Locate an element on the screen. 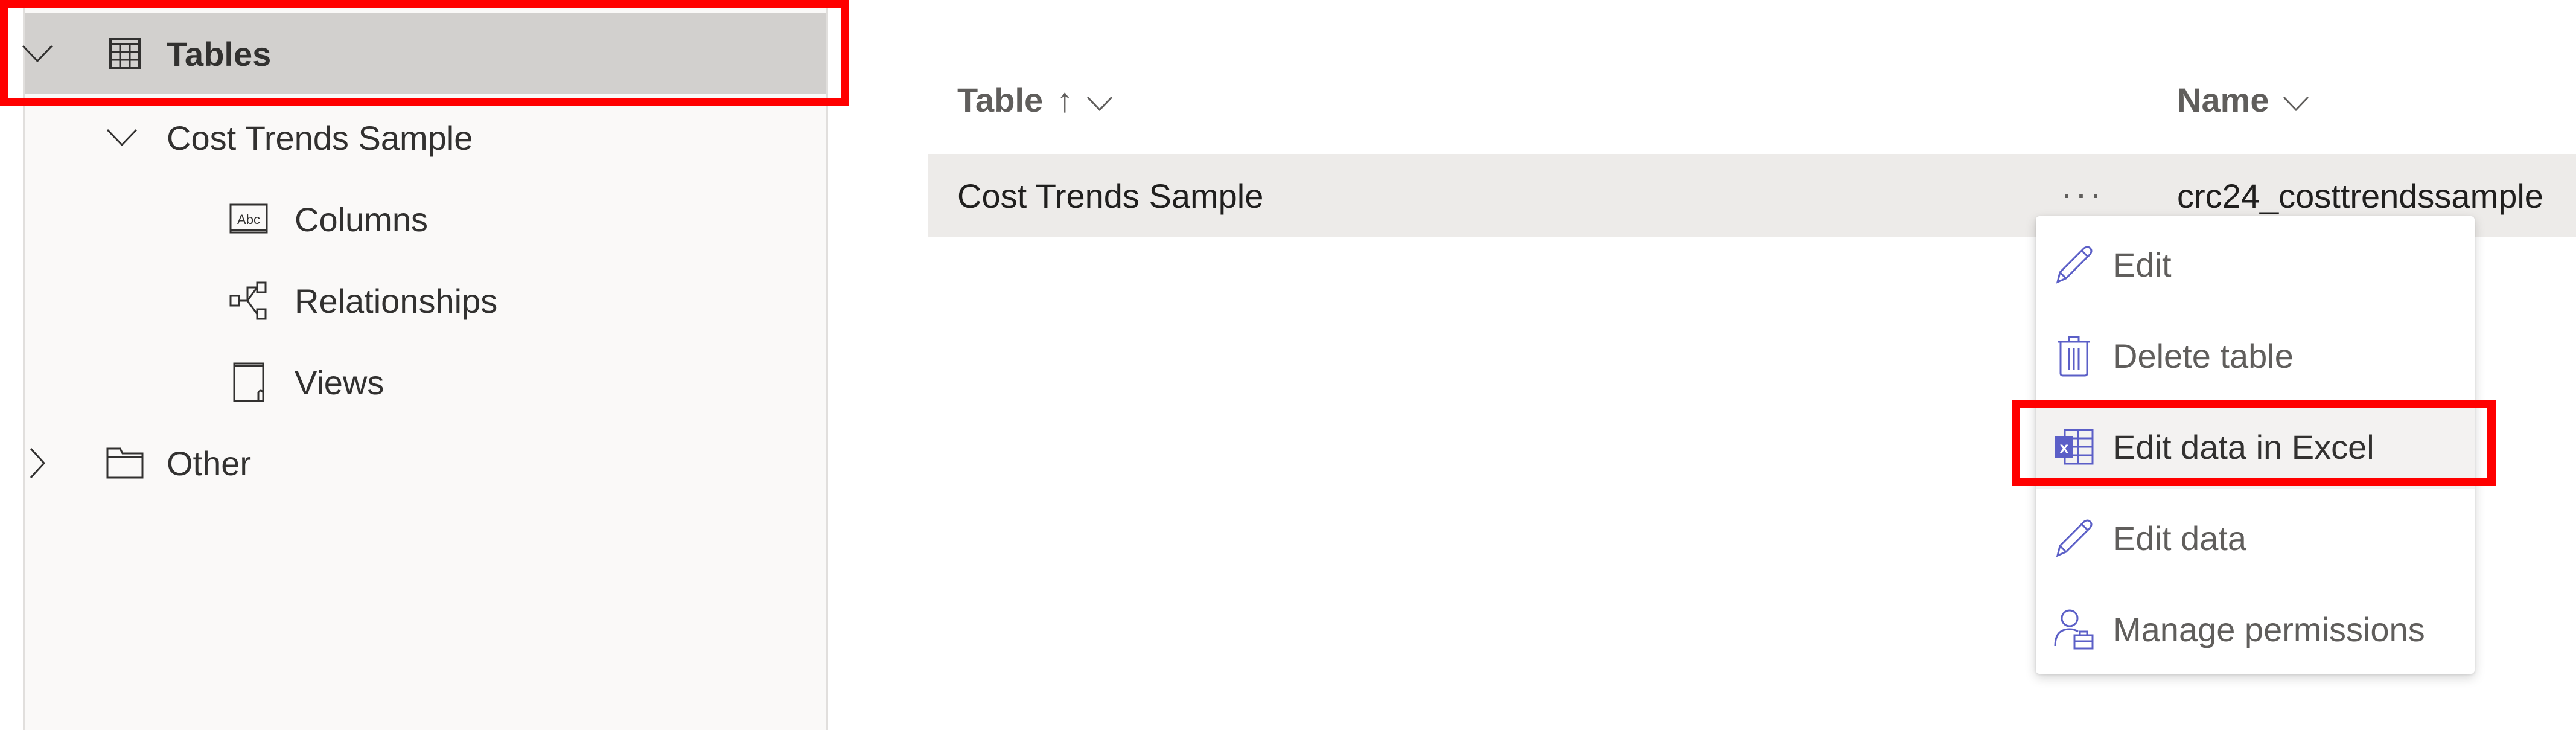 The height and width of the screenshot is (730, 2576). abc-column-icon: Abc is located at coordinates (249, 219).